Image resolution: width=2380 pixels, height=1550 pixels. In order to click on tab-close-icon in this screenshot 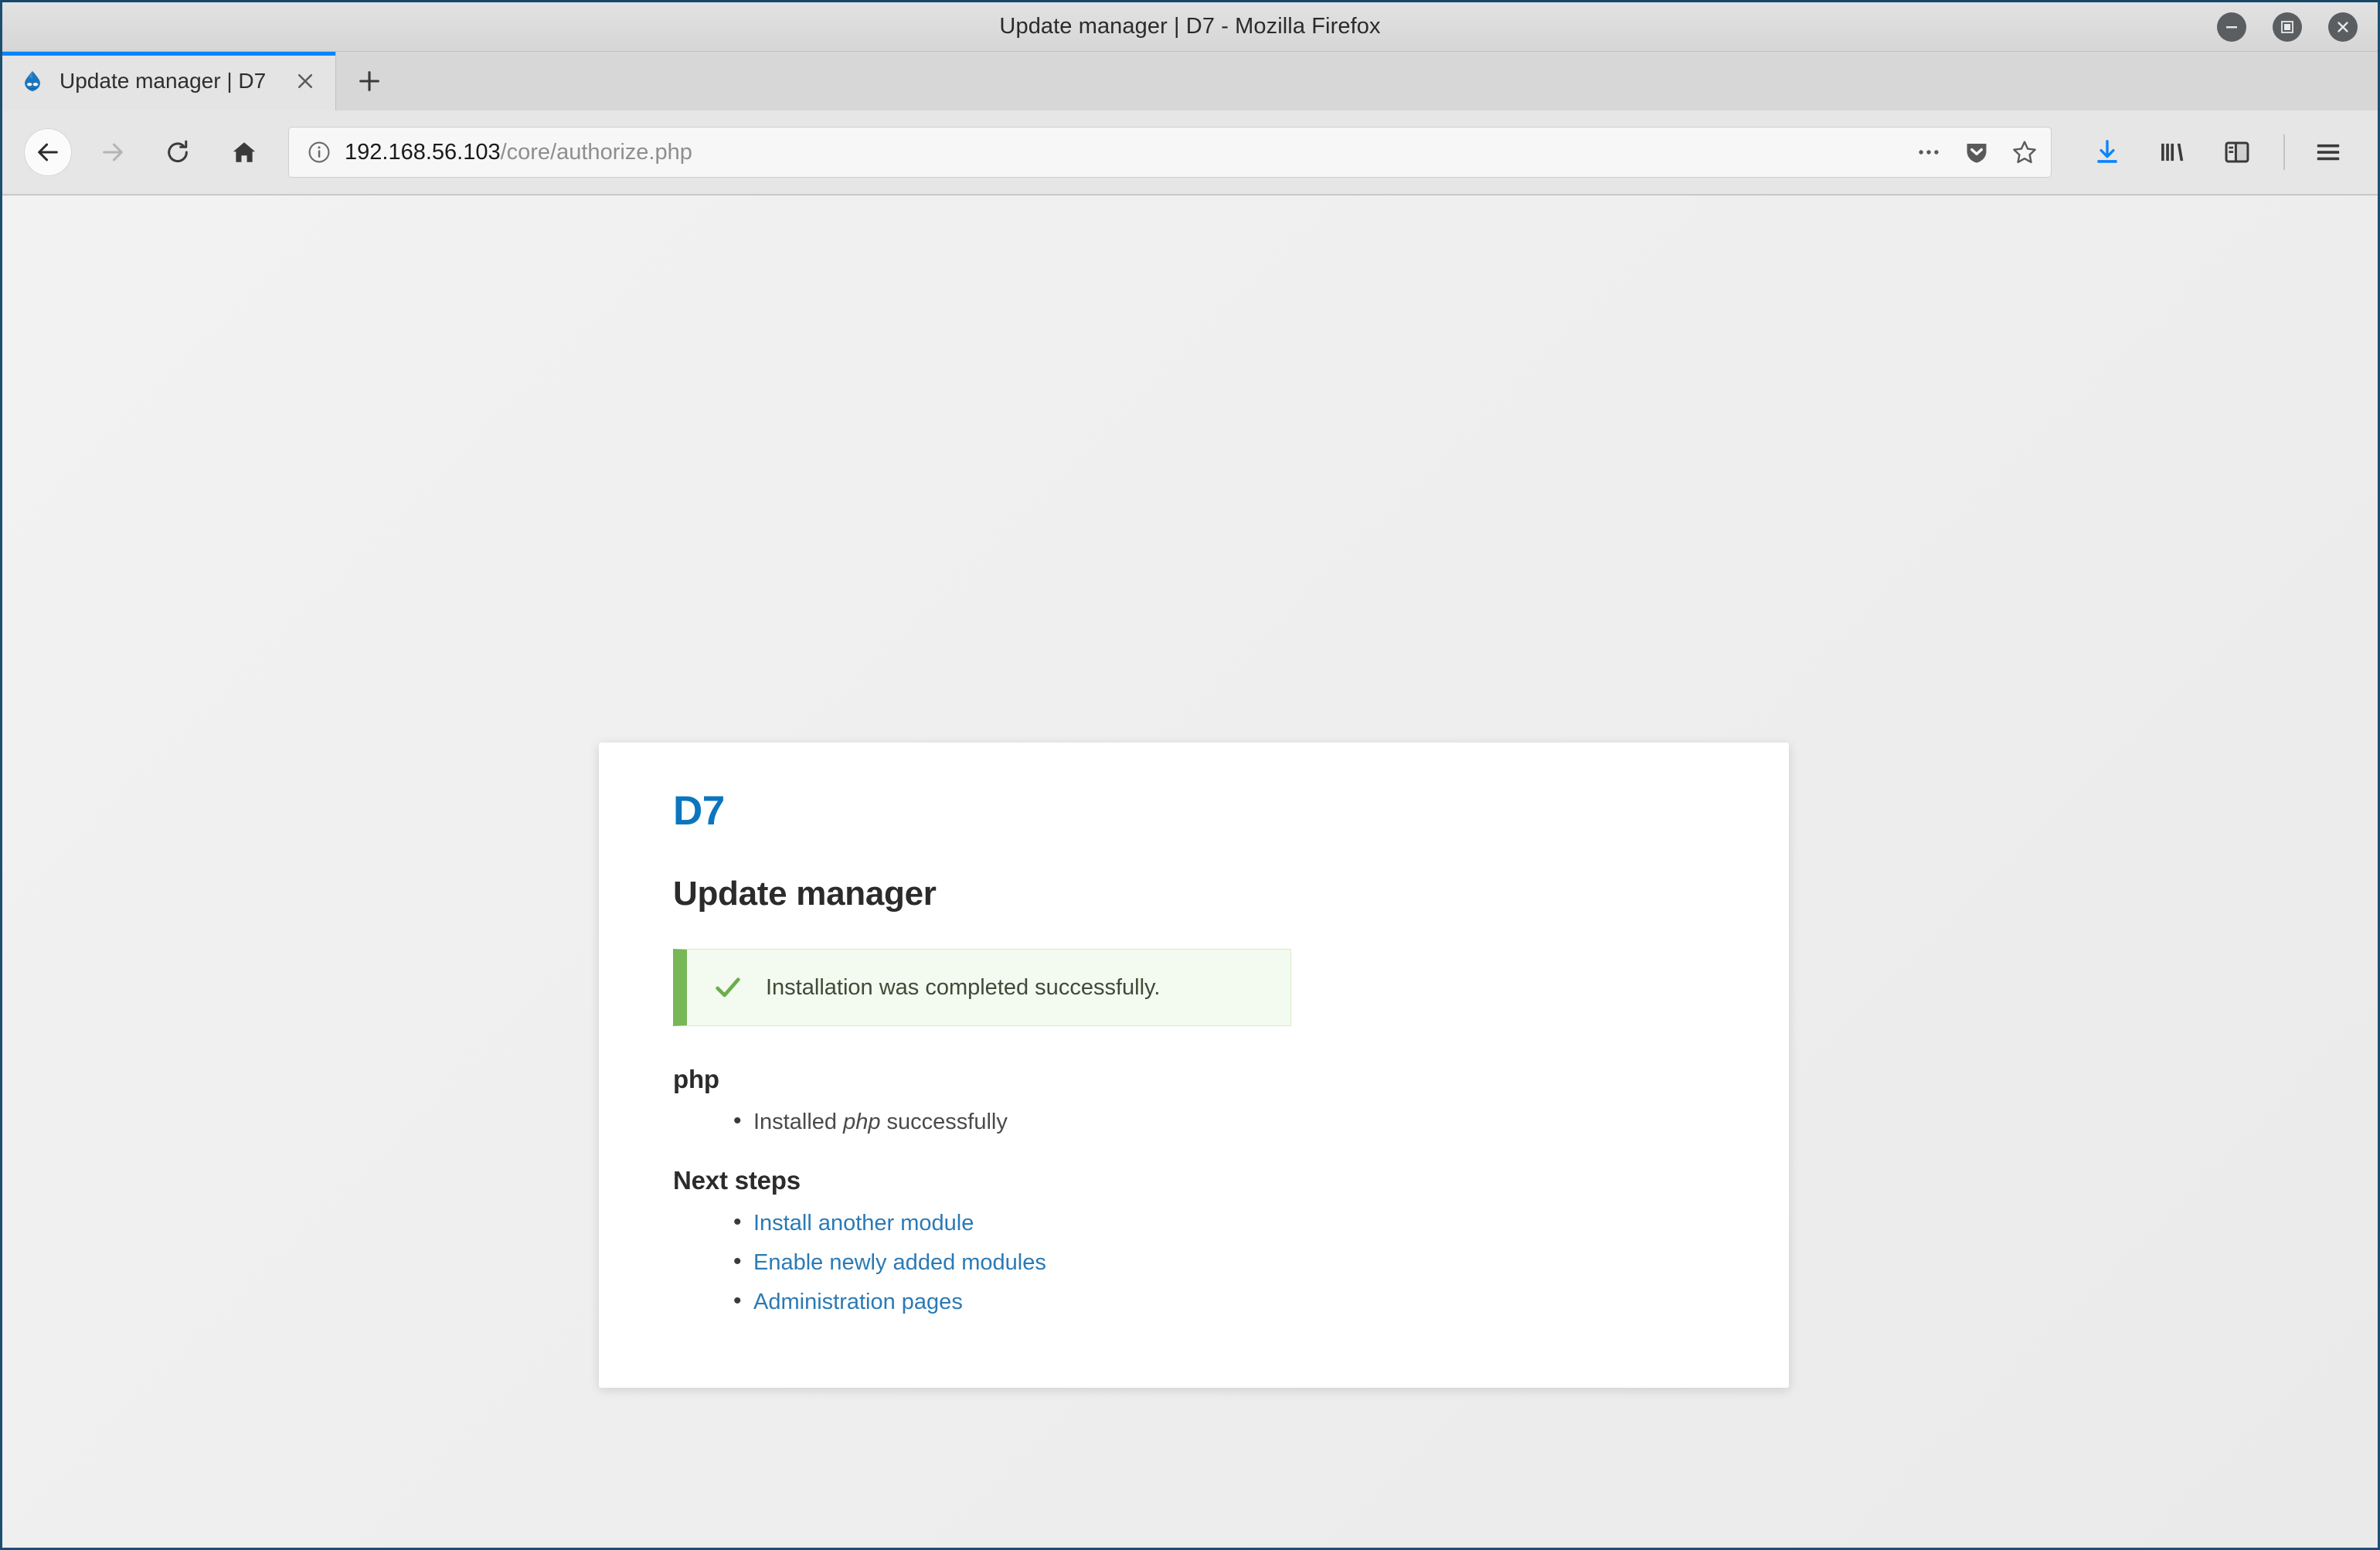, I will do `click(305, 81)`.